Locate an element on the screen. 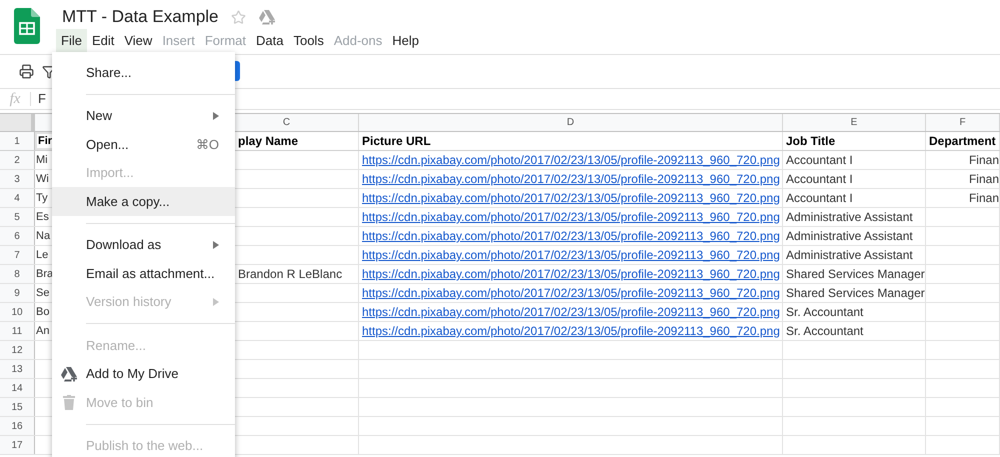 This screenshot has height=457, width=1000. row-number: 2 is located at coordinates (17, 160).